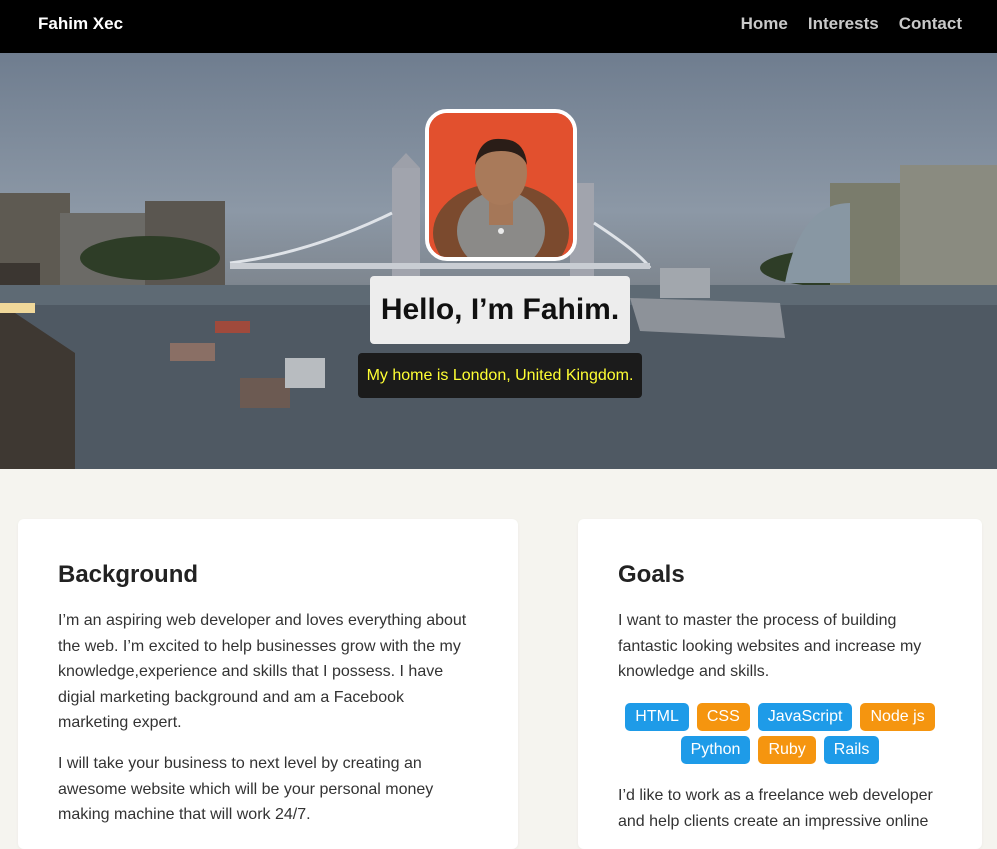  Describe the element at coordinates (851, 750) in the screenshot. I see `tag-rails: Rails` at that location.